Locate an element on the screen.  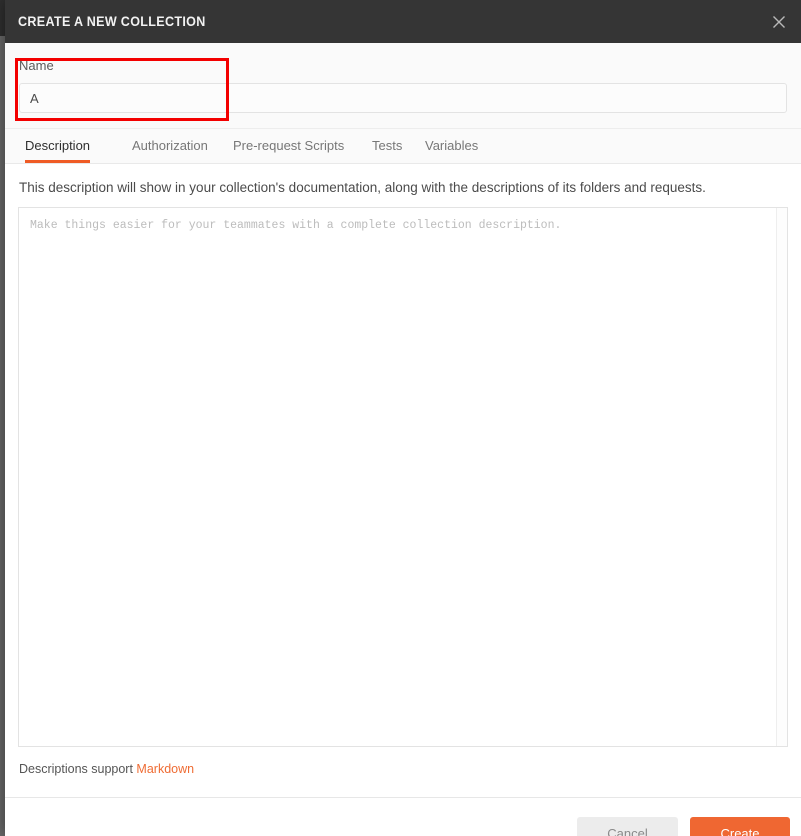
tab-authorization: Authorization is located at coordinates (170, 146).